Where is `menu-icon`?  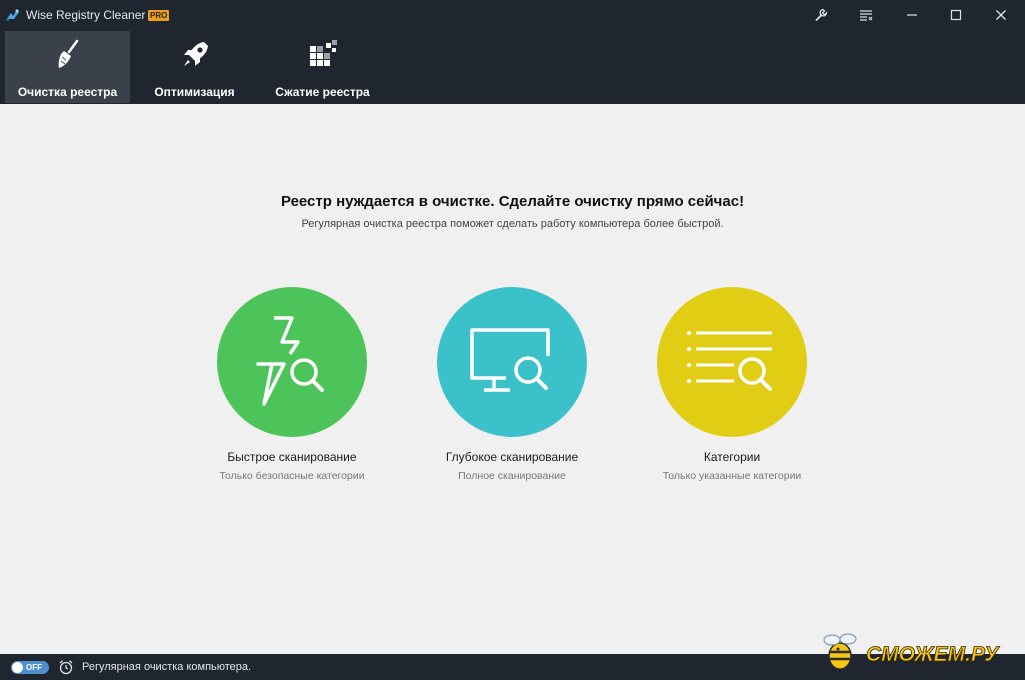 menu-icon is located at coordinates (866, 15).